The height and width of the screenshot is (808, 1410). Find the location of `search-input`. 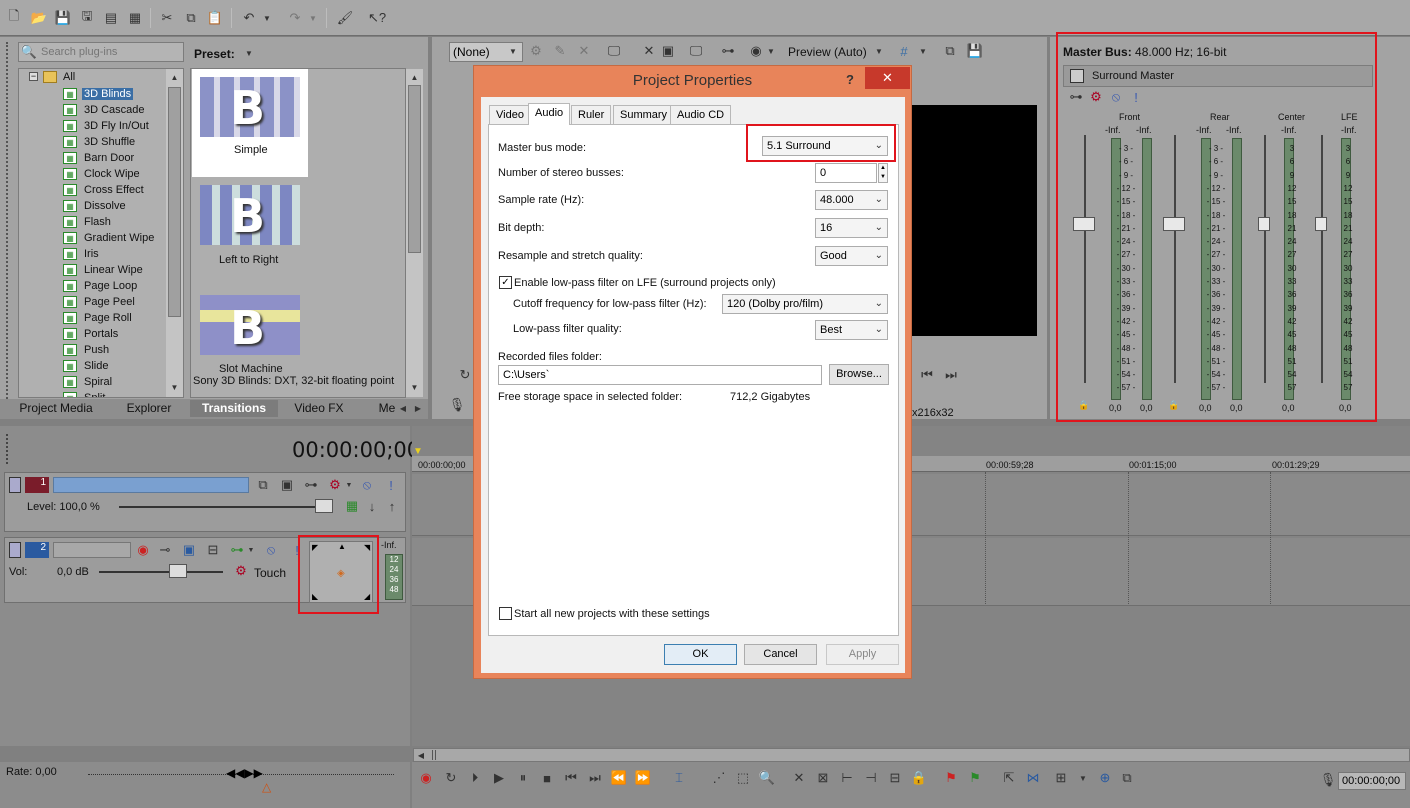

search-input is located at coordinates (111, 52).